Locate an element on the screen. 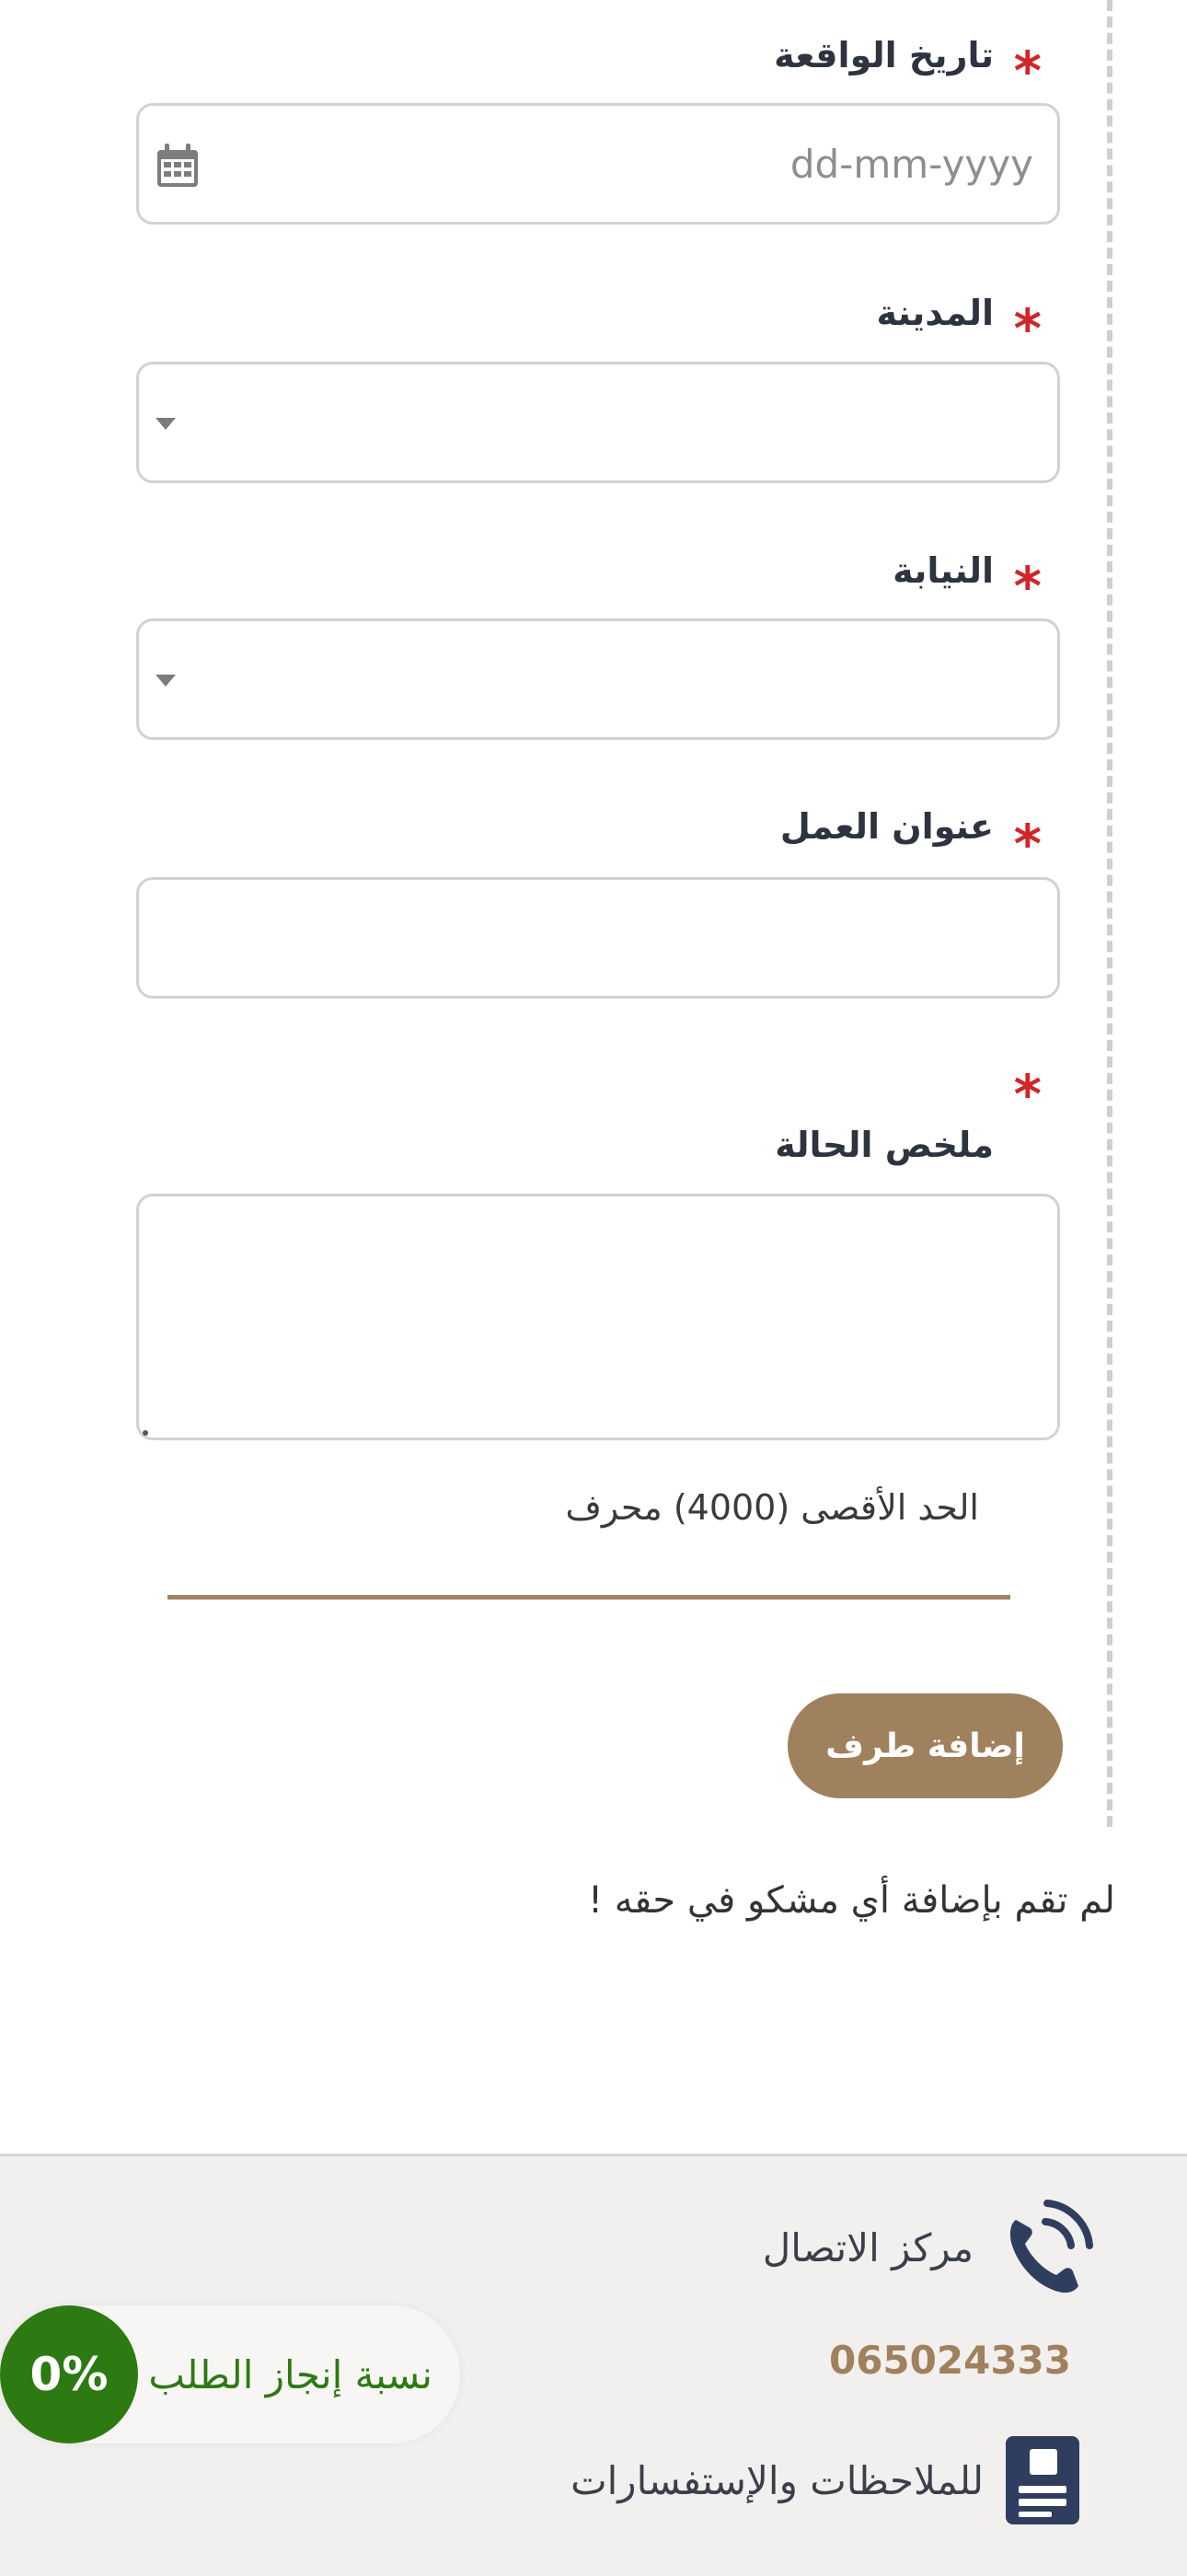  feedback-label: للملاحظات والإستفسارات is located at coordinates (777, 2480).